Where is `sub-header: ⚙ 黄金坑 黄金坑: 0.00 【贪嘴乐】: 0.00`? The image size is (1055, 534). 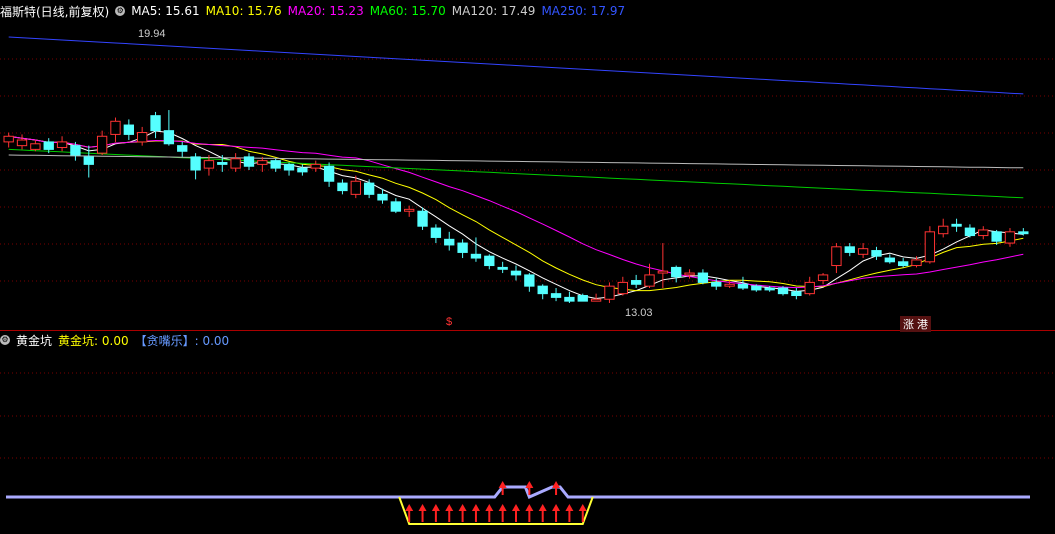
sub-header: ⚙ 黄金坑 黄金坑: 0.00 【贪嘴乐】: 0.00 is located at coordinates (117, 340).